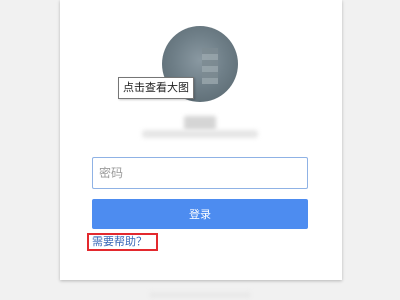 The height and width of the screenshot is (300, 400). I want to click on blurred-username, so click(200, 123).